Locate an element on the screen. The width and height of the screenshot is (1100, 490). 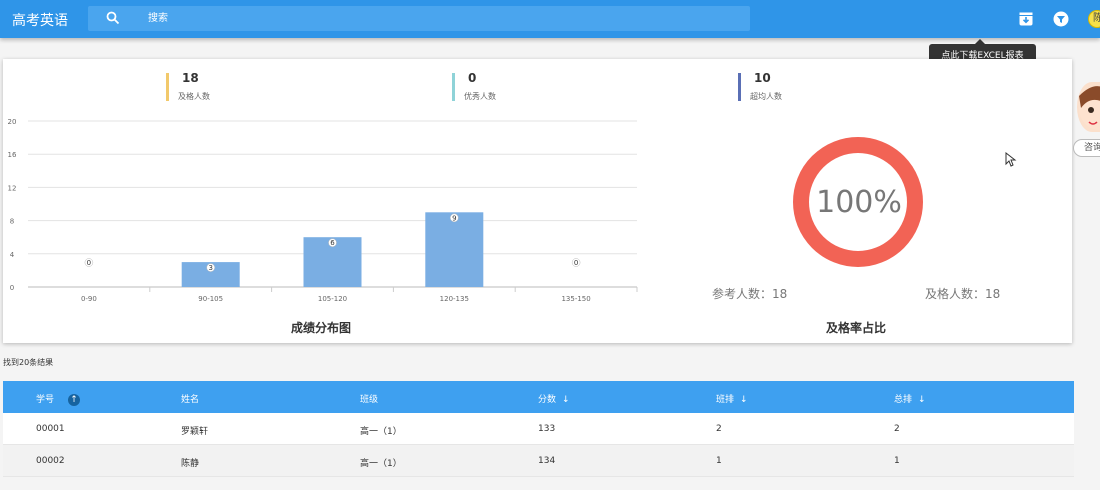
stat-above-average: 10 超均人数 is located at coordinates (760, 86).